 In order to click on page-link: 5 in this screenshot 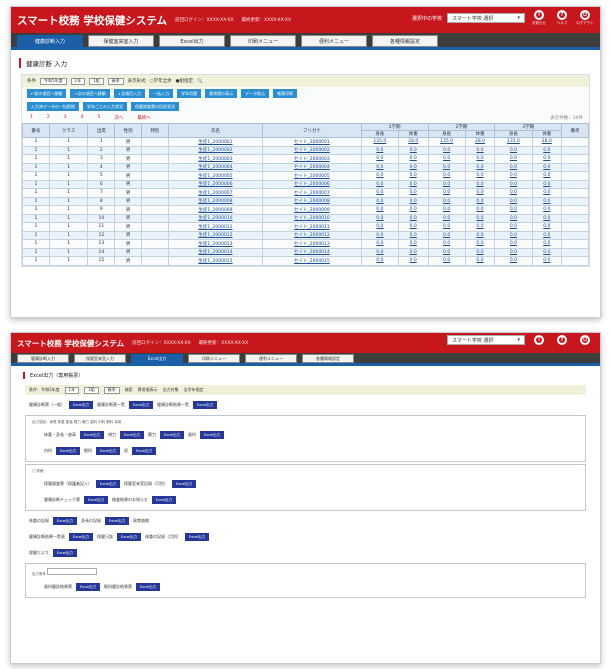, I will do `click(99, 118)`.